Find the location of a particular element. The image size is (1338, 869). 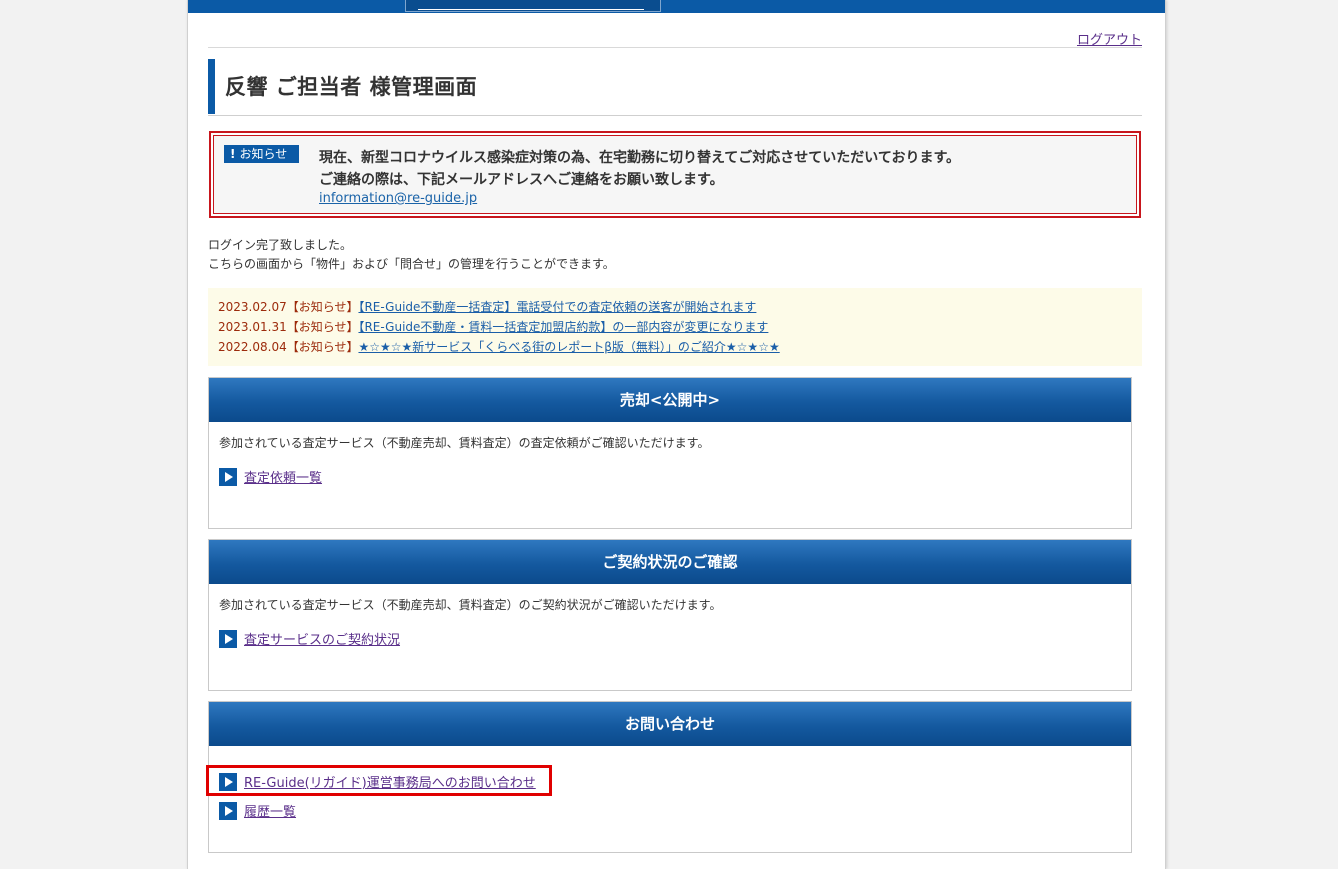

news-date: 2023.02.07【お知らせ】 is located at coordinates (288, 307).